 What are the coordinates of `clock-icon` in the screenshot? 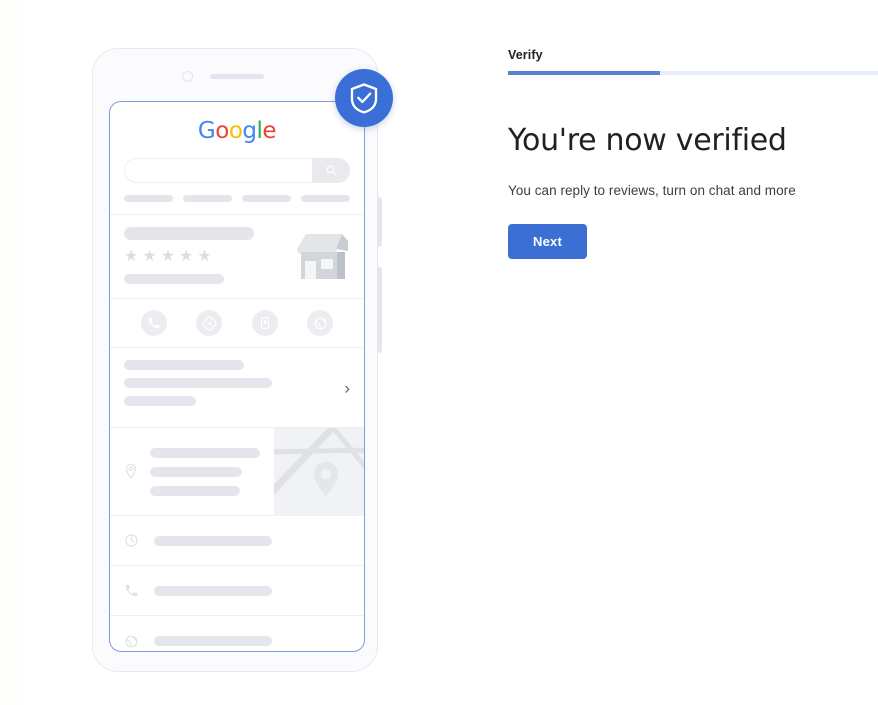 It's located at (135, 540).